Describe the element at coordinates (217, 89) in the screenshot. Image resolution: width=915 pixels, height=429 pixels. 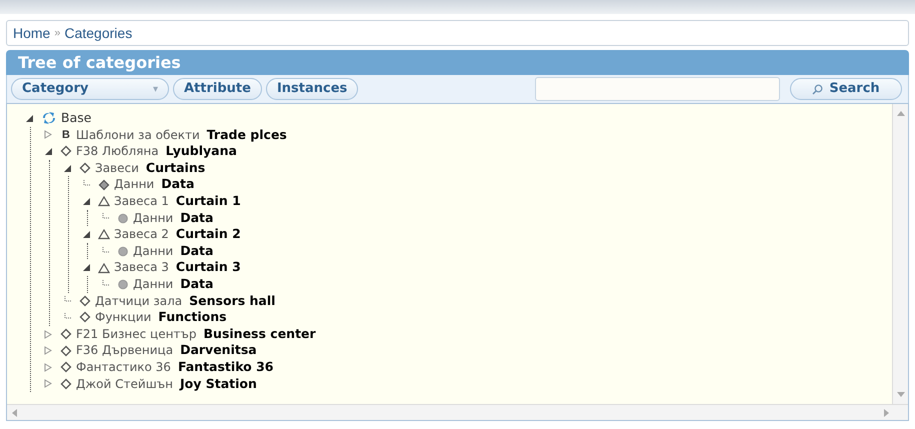
I see `toolbar-button: Attribute` at that location.